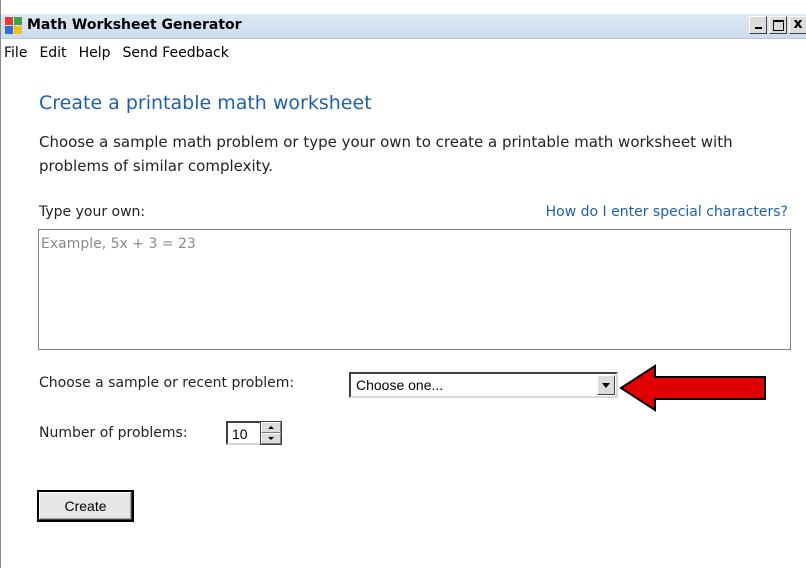  Describe the element at coordinates (95, 53) in the screenshot. I see `menu-help: Help` at that location.